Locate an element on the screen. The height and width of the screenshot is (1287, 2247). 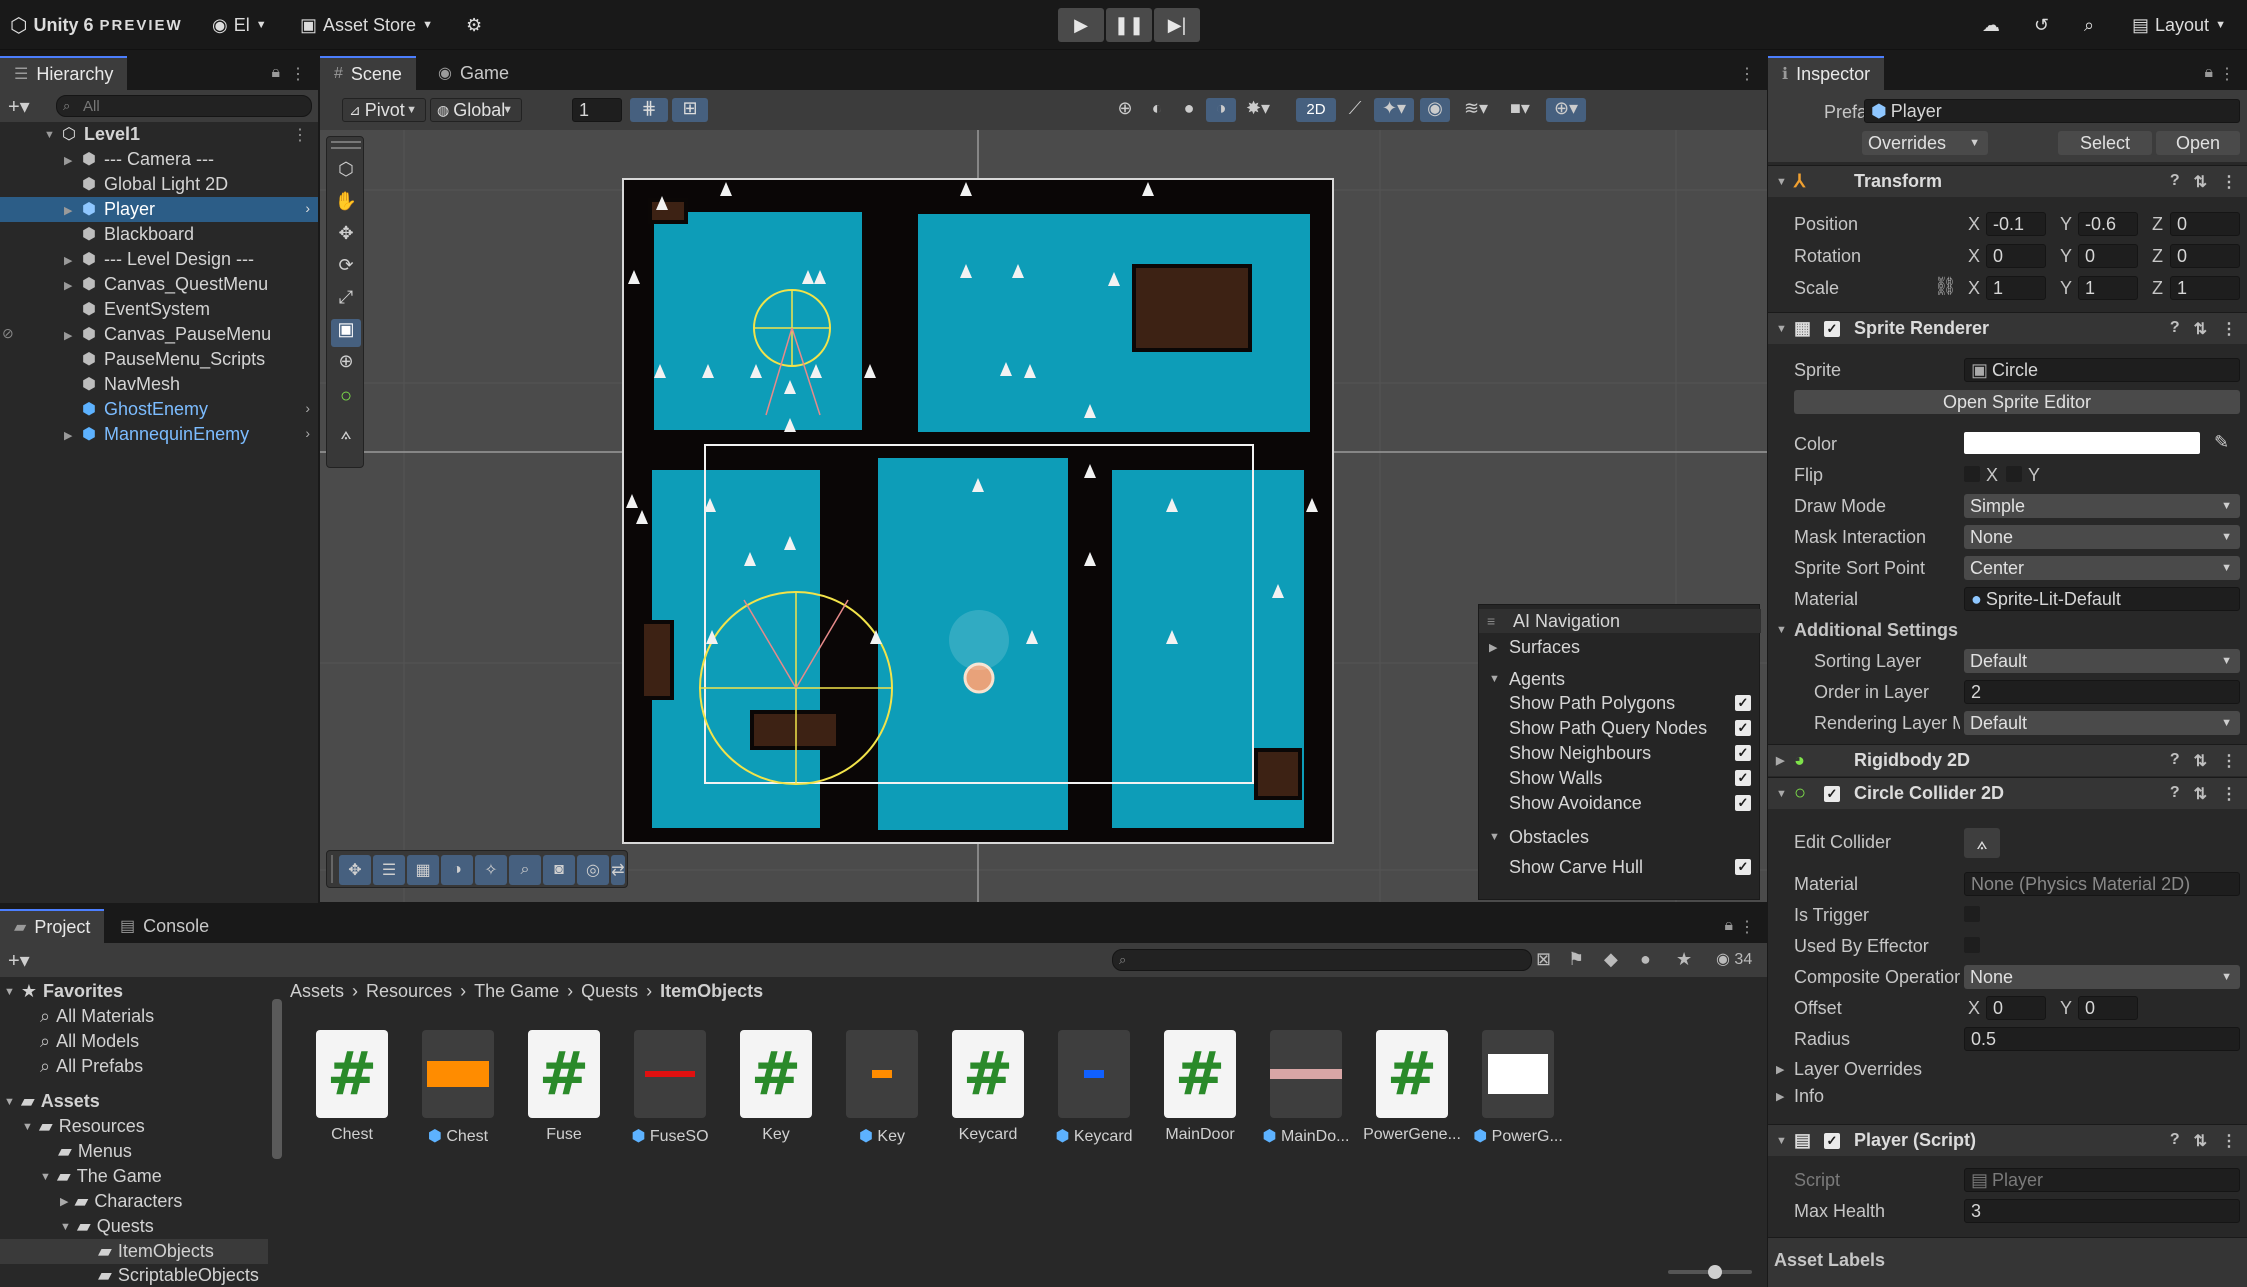
align-icon: ☰ is located at coordinates (389, 870).